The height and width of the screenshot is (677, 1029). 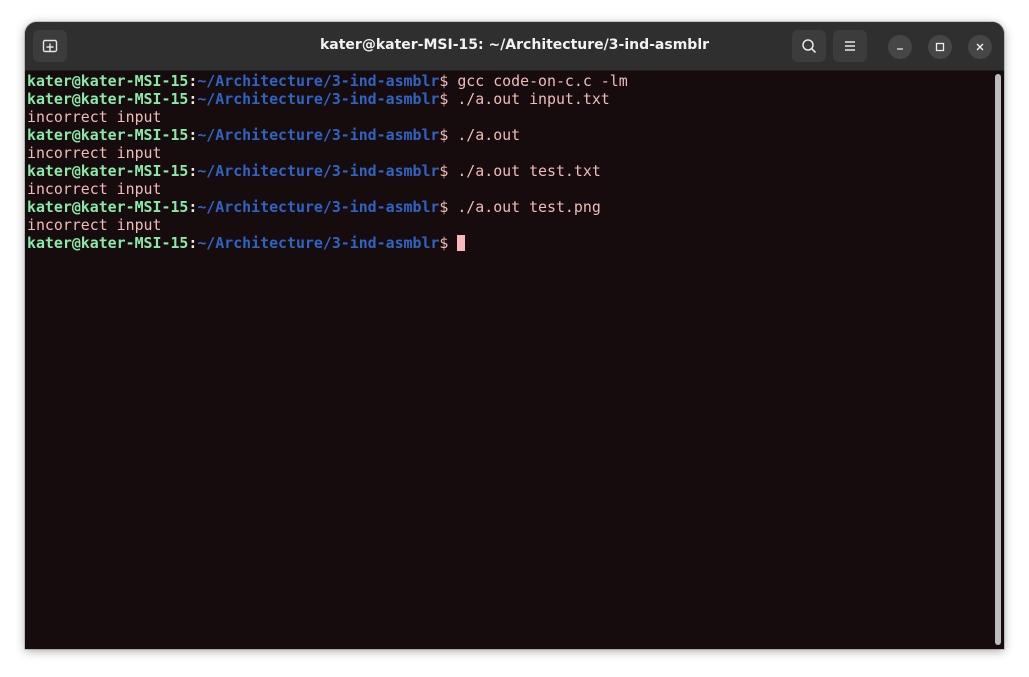 I want to click on search-button, so click(x=809, y=46).